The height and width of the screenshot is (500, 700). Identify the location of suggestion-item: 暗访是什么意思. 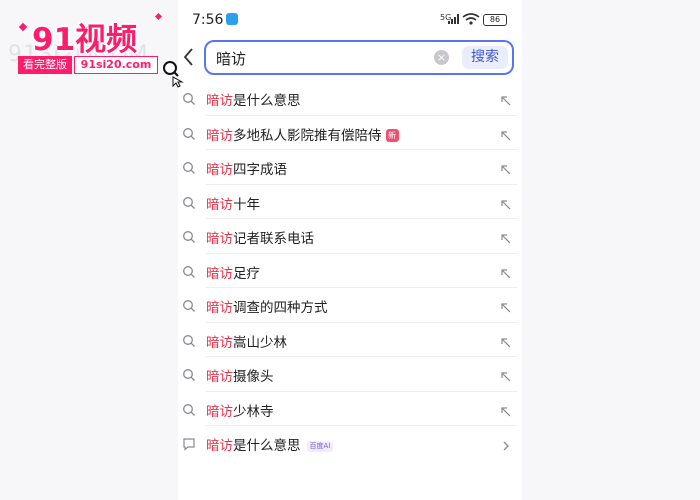
(350, 98).